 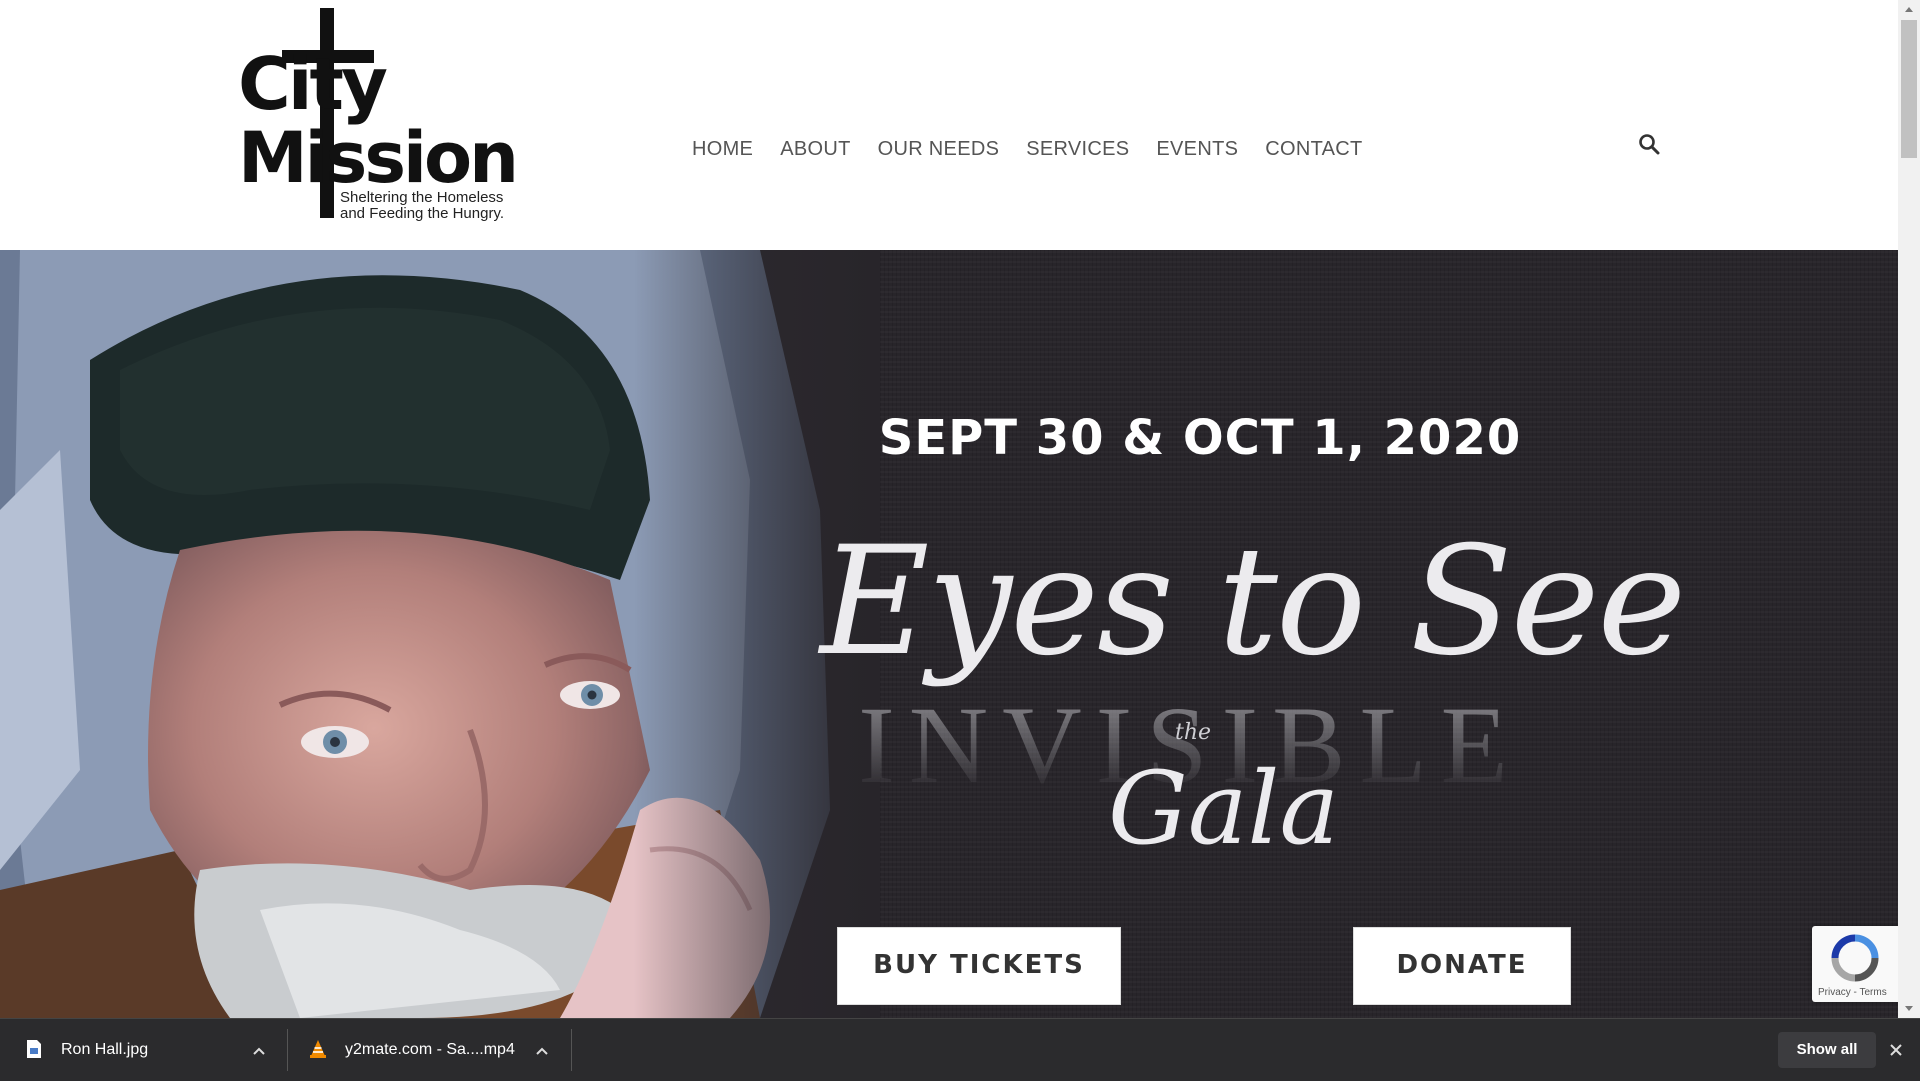 I want to click on nav-about: ABOUT, so click(x=815, y=149).